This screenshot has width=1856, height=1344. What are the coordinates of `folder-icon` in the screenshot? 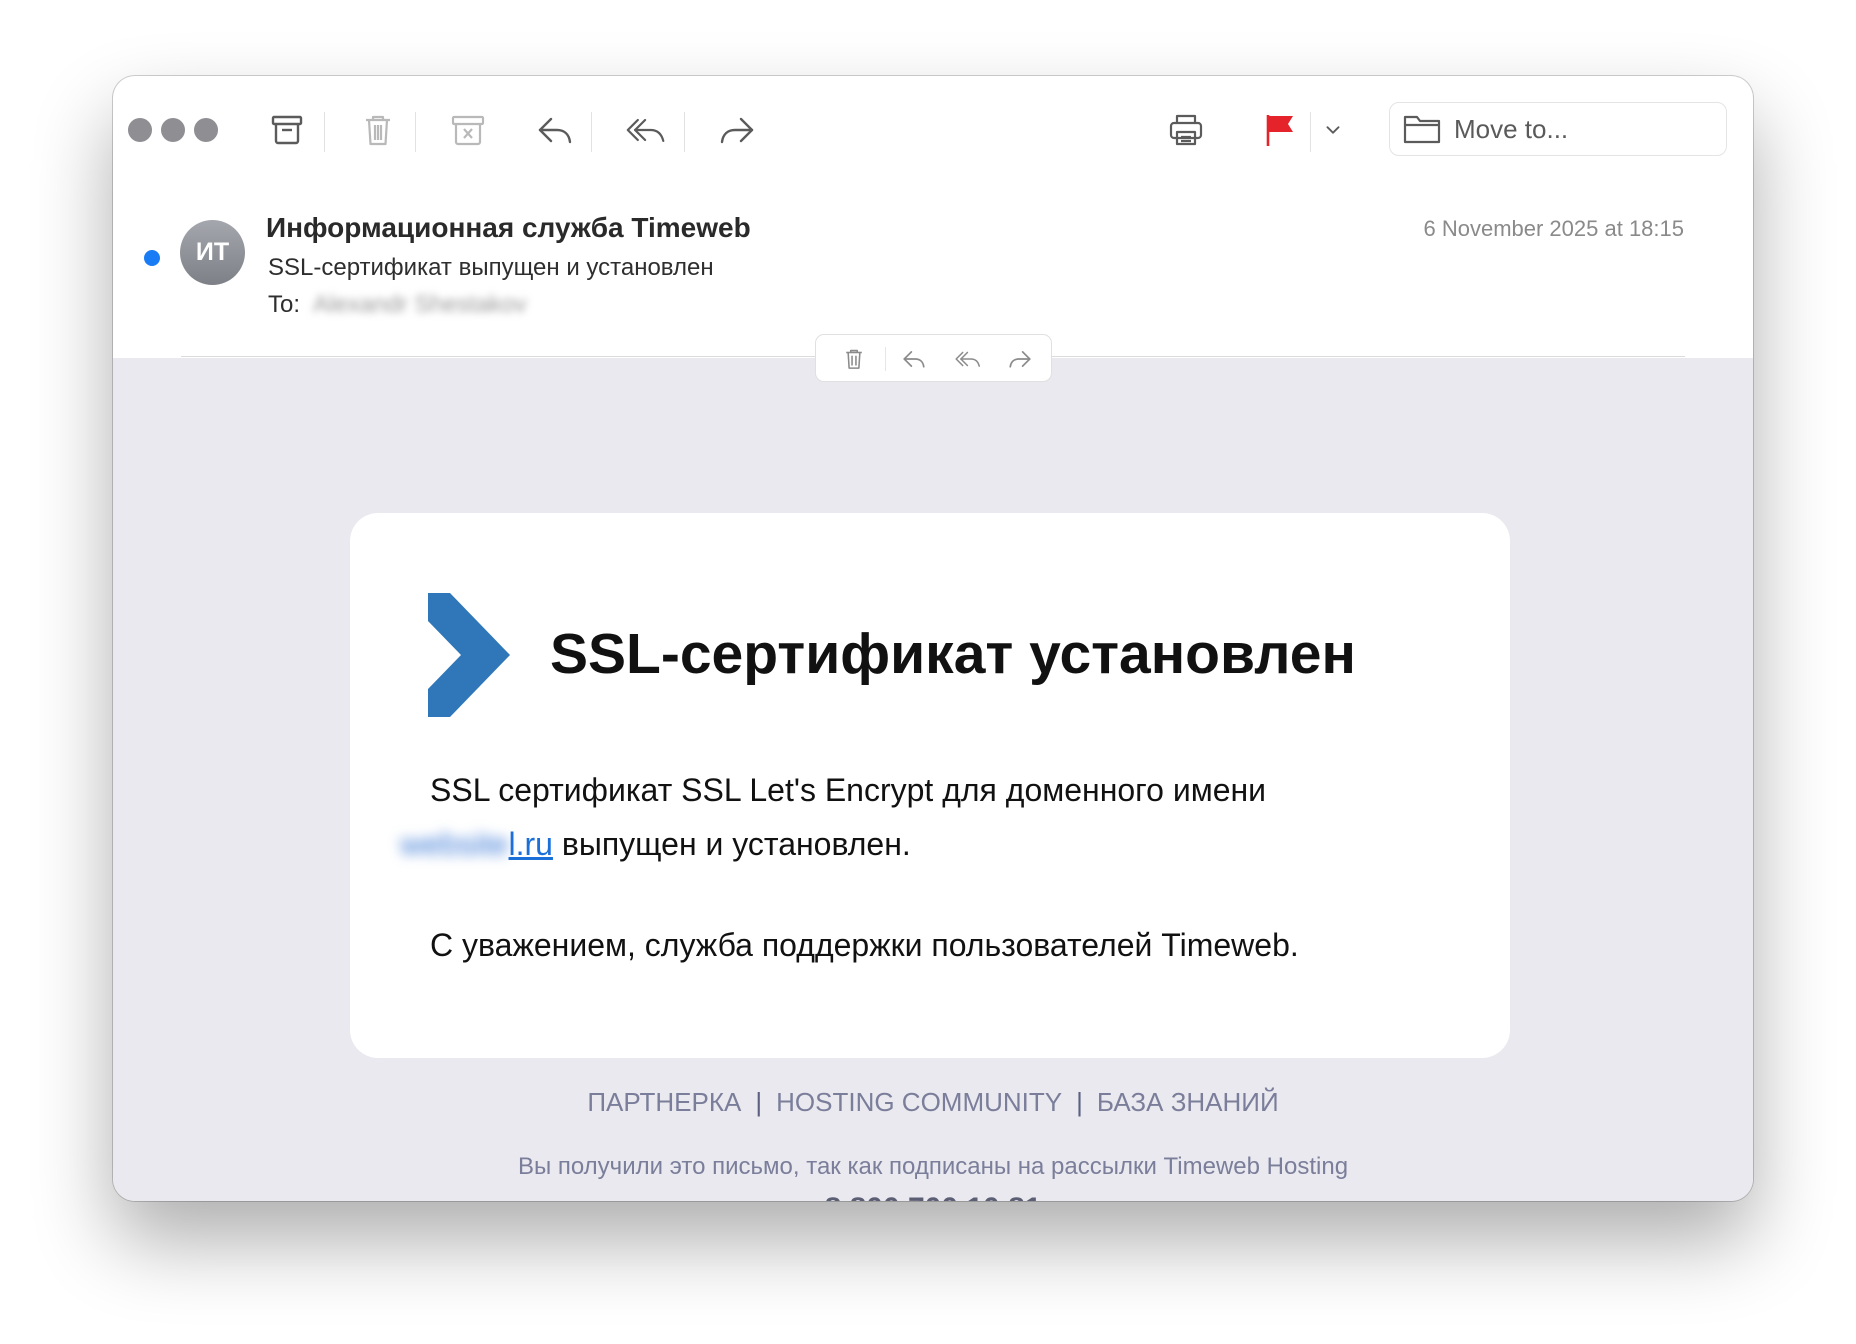 It's located at (1422, 129).